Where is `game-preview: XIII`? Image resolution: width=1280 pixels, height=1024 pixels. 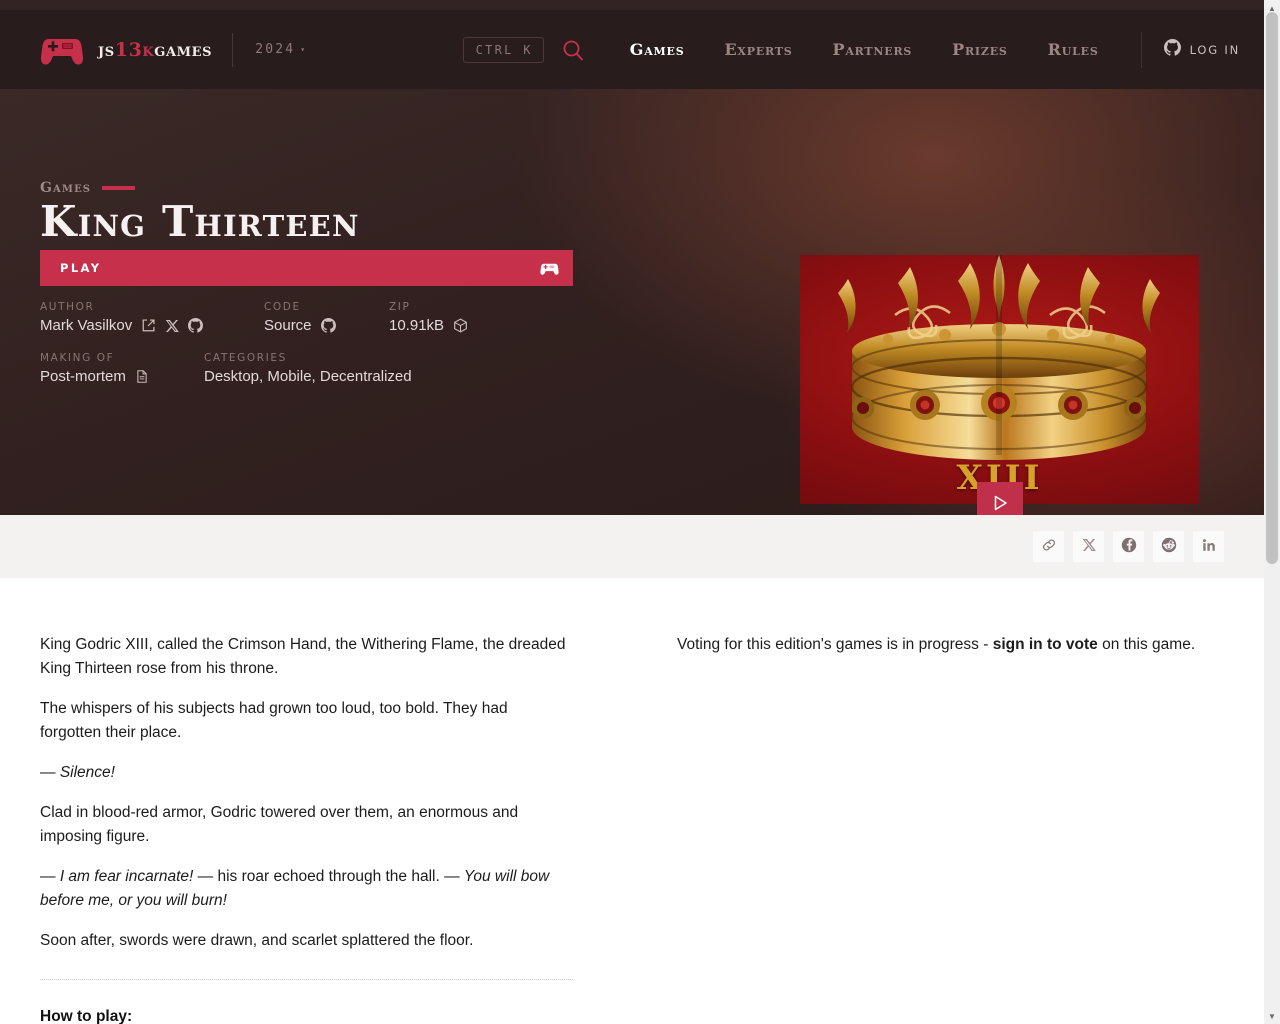
game-preview: XIII is located at coordinates (999, 385).